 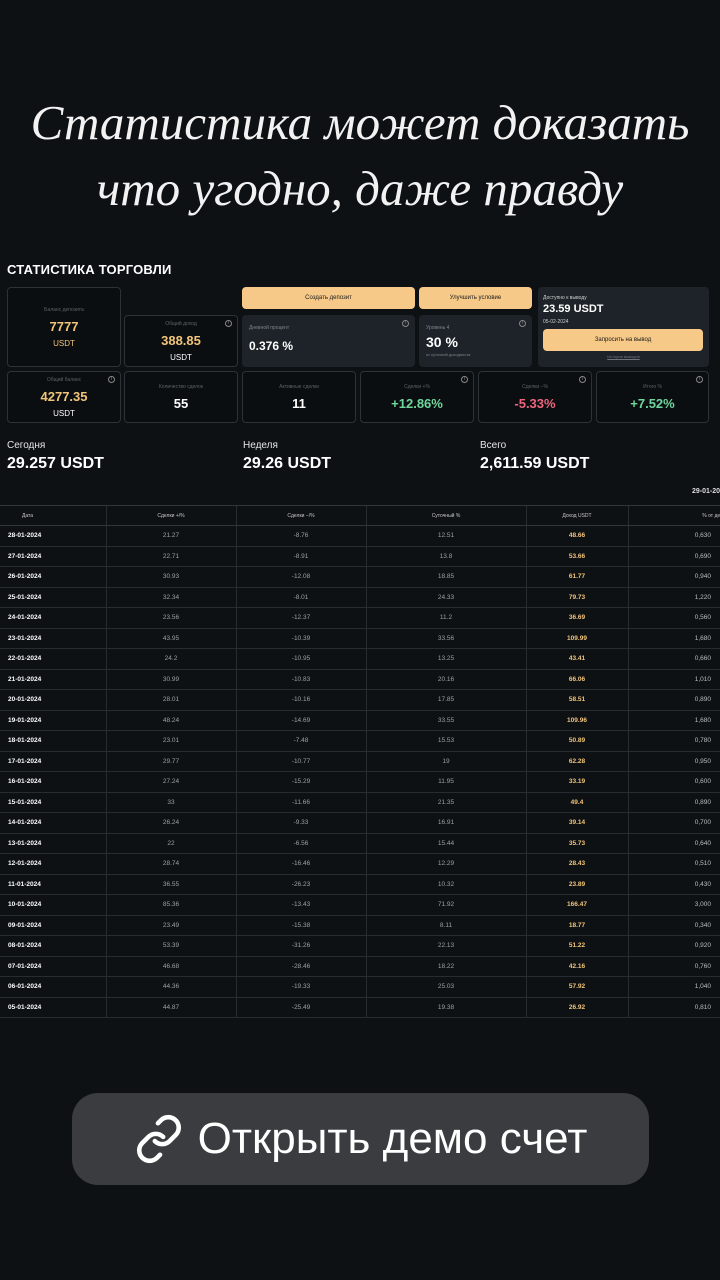 I want to click on table-cell: 27-01-2024, so click(x=53, y=556).